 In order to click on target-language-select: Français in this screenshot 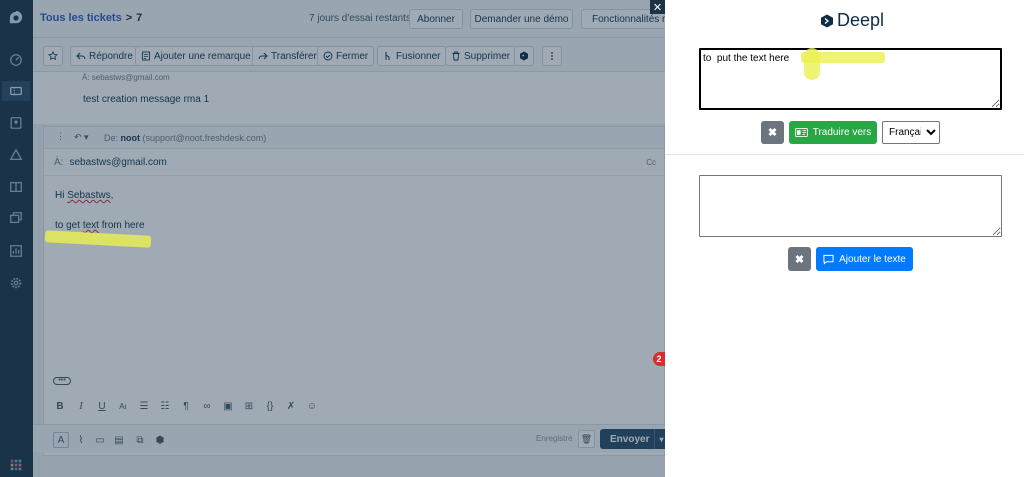, I will do `click(911, 132)`.